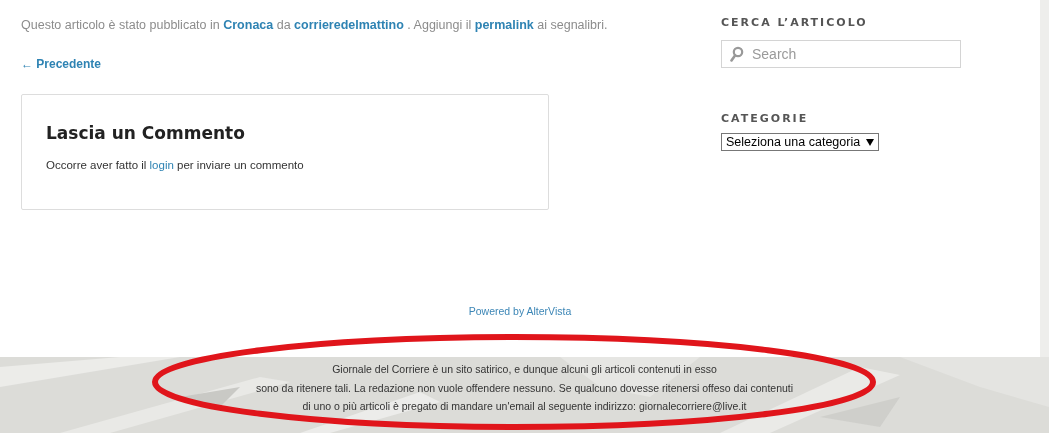 The width and height of the screenshot is (1049, 433). What do you see at coordinates (870, 142) in the screenshot?
I see `dropdown-icon` at bounding box center [870, 142].